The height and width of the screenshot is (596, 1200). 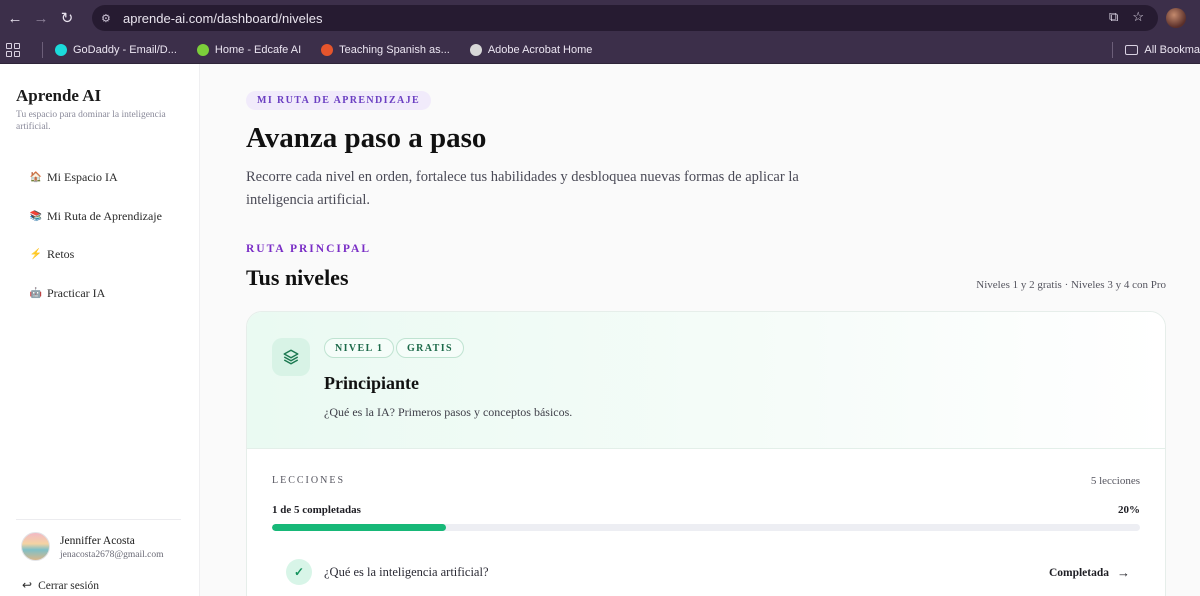 What do you see at coordinates (36, 177) in the screenshot?
I see `house-icon: 🏠` at bounding box center [36, 177].